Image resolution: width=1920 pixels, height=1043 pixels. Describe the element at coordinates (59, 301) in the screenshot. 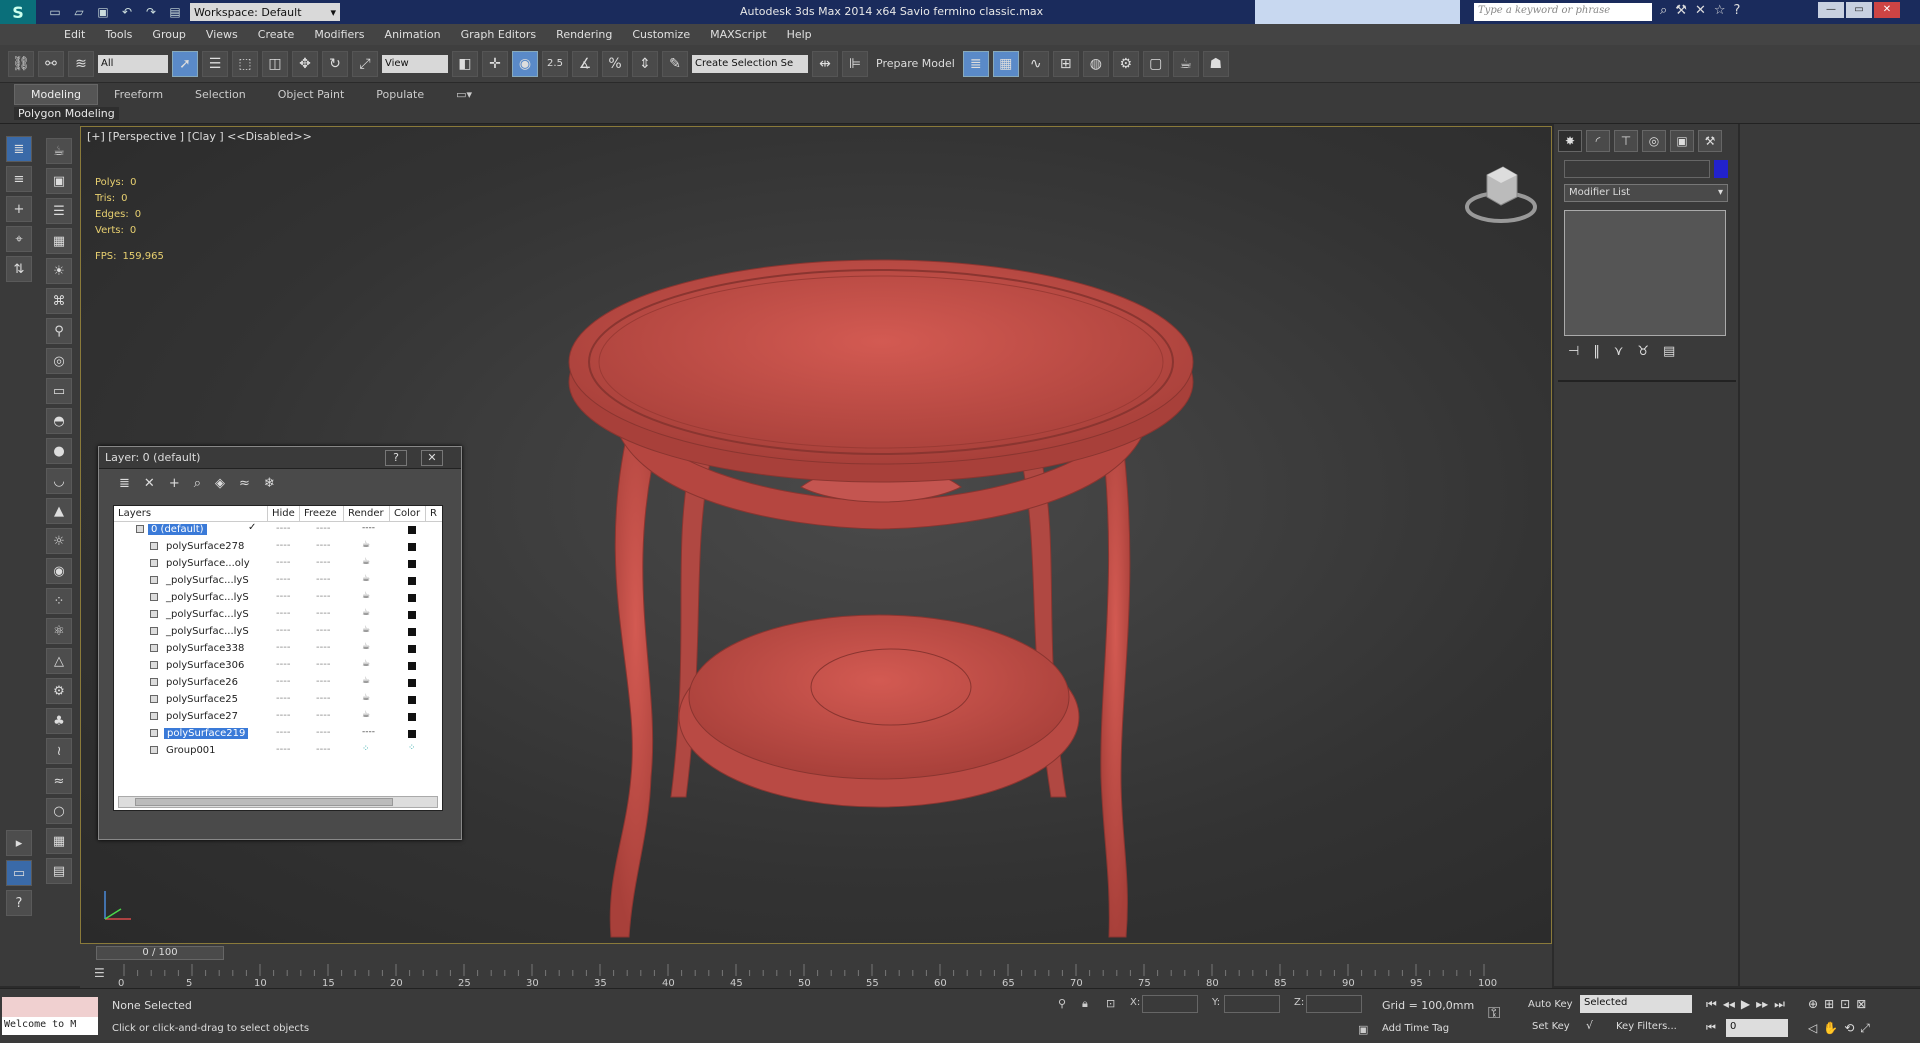

I see `camera-icon: ⌘` at that location.